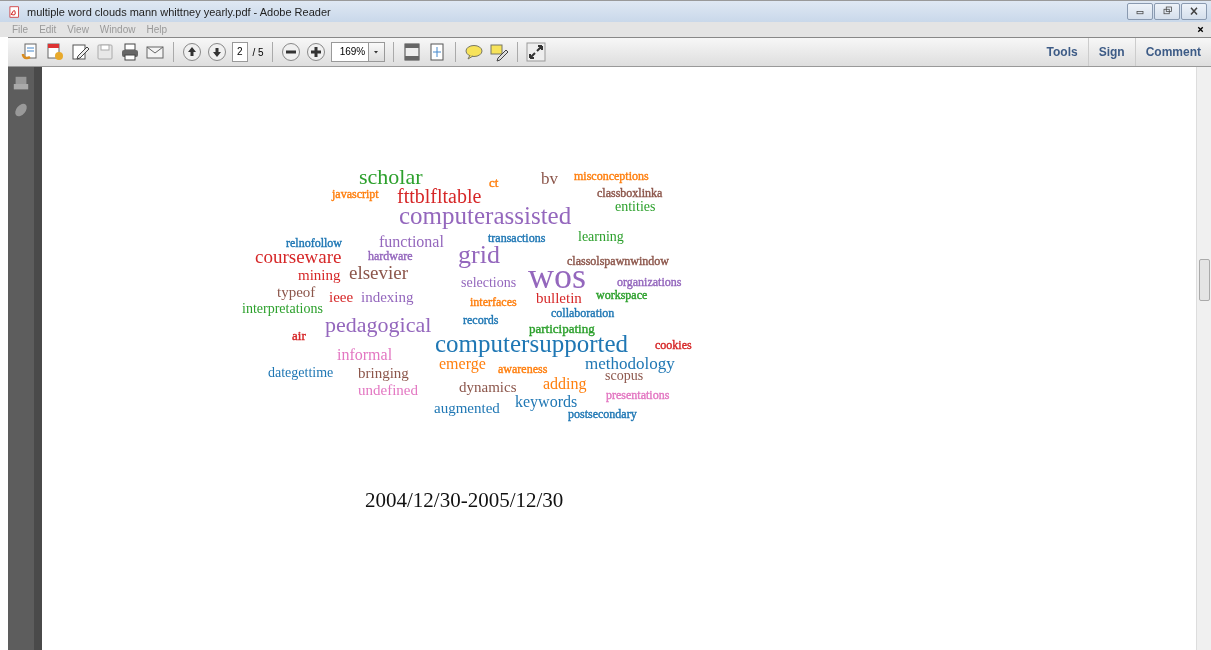  Describe the element at coordinates (365, 355) in the screenshot. I see `cloud-word: informal` at that location.